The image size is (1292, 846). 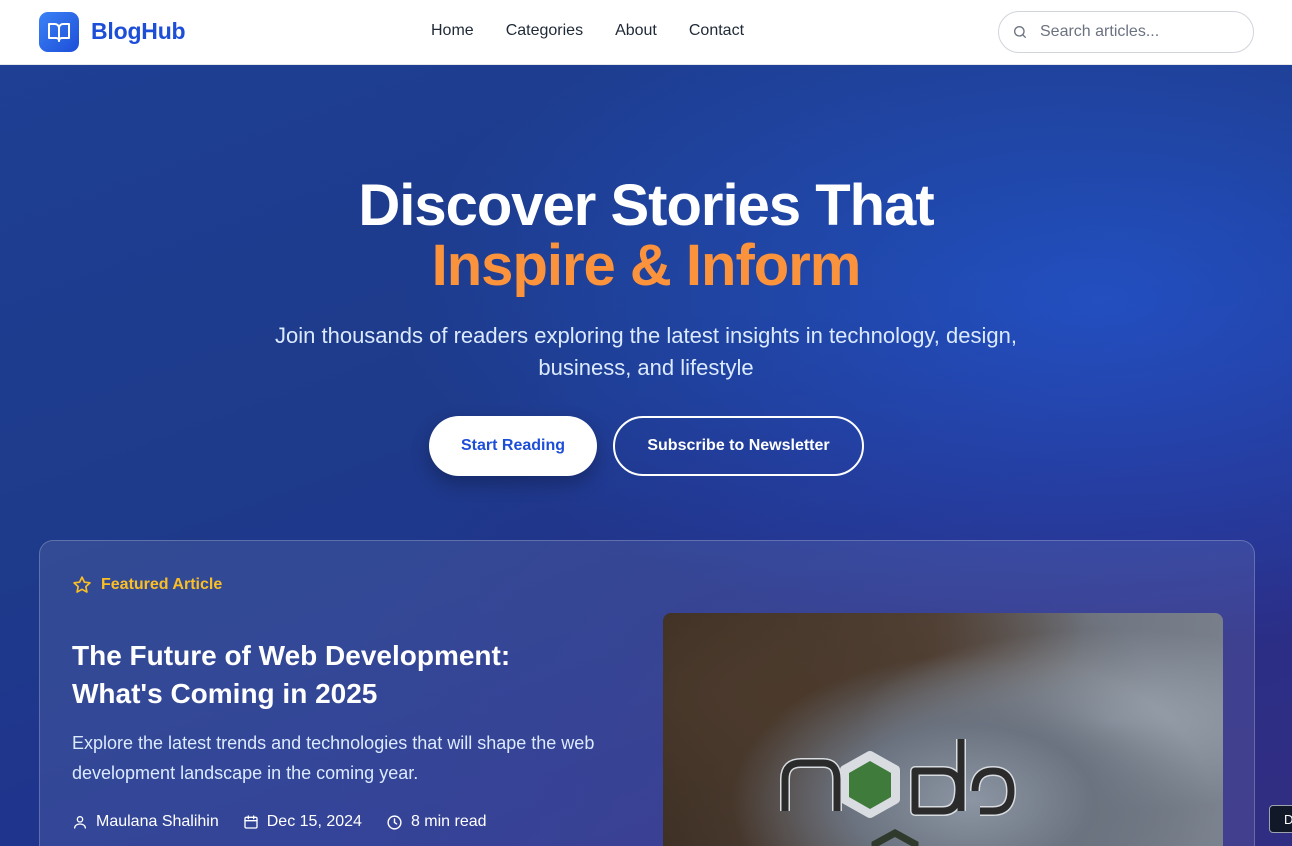 I want to click on publish-date: Dec 15, 2024, so click(x=314, y=821).